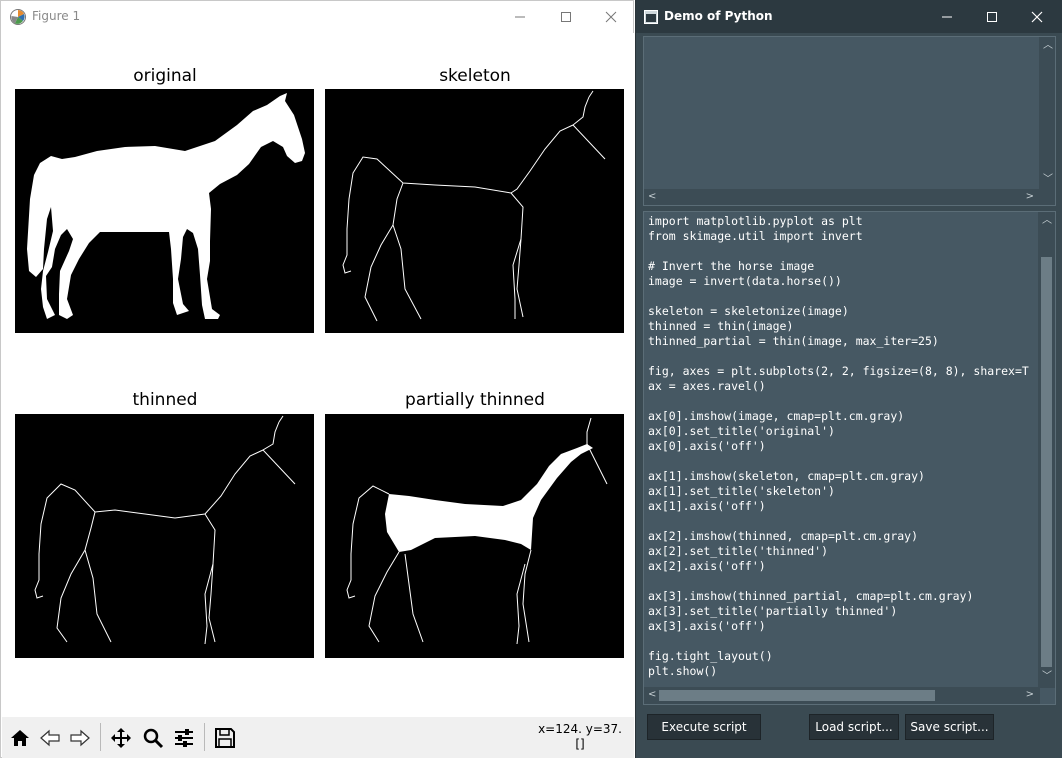  I want to click on subplot-partially-thinned-image, so click(474, 536).